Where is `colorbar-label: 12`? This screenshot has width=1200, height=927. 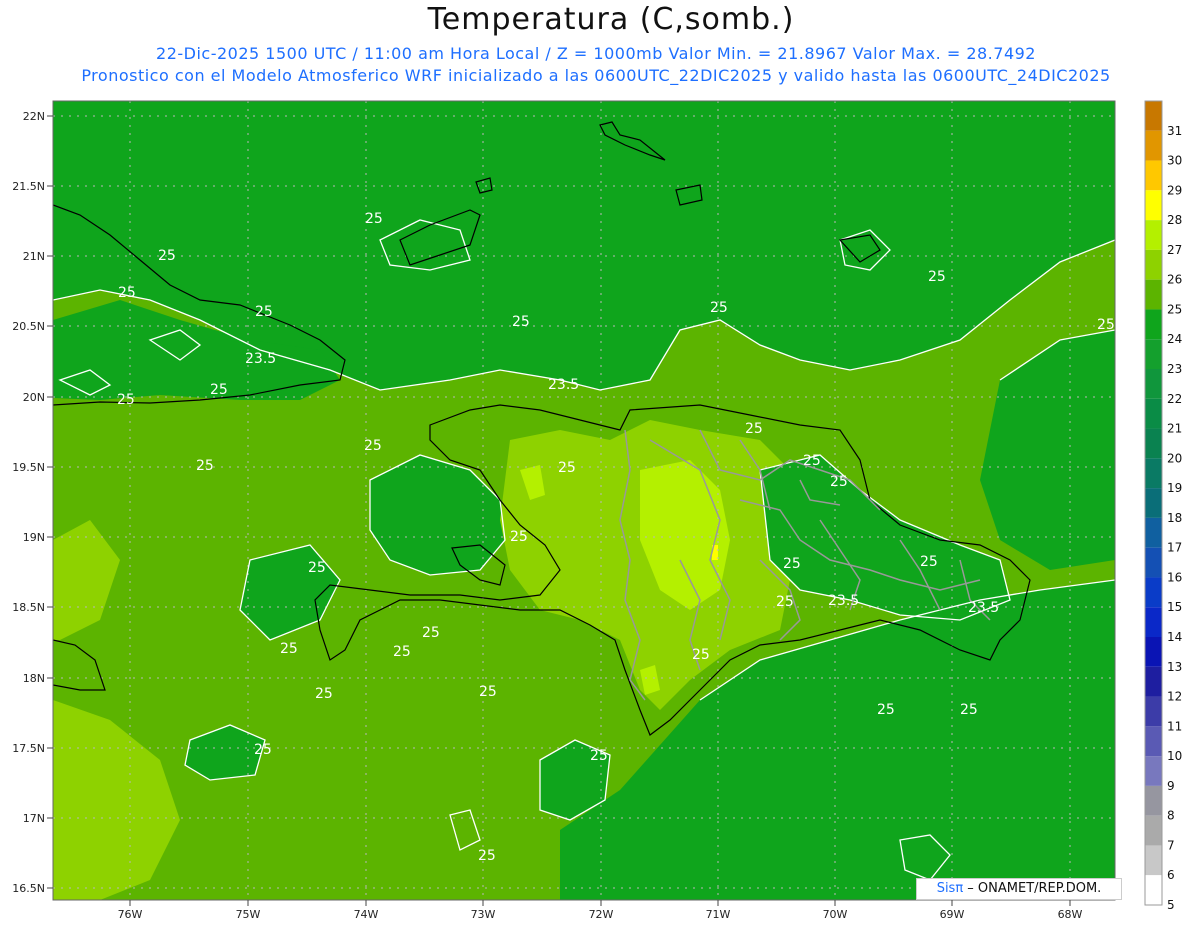 colorbar-label: 12 is located at coordinates (1174, 697).